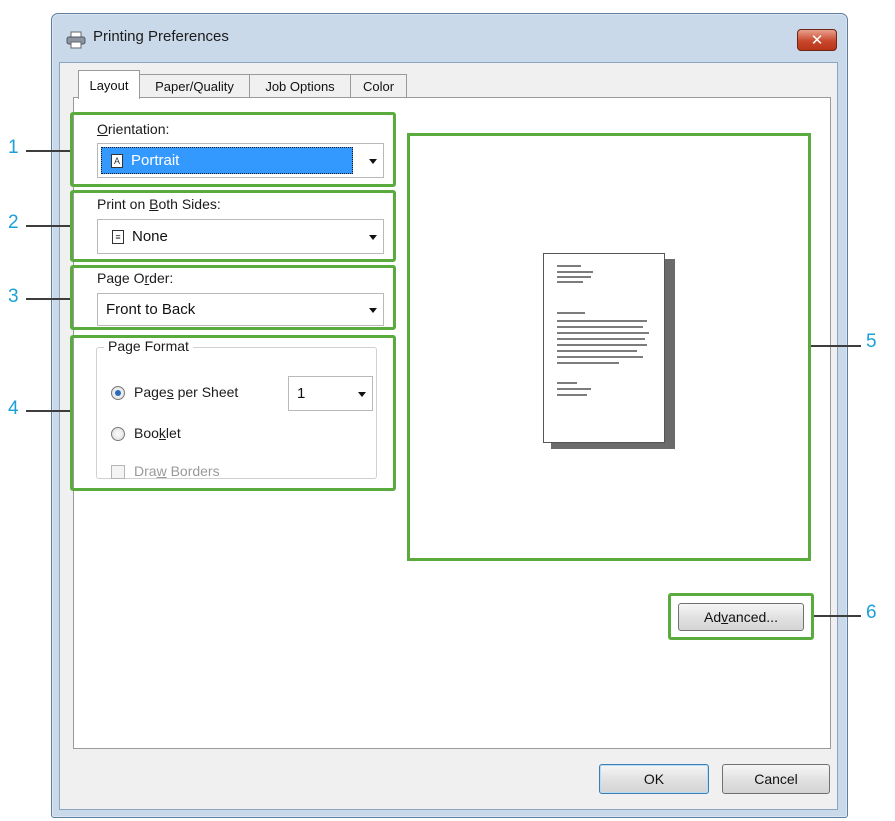  What do you see at coordinates (654, 779) in the screenshot?
I see `ok-button: OK` at bounding box center [654, 779].